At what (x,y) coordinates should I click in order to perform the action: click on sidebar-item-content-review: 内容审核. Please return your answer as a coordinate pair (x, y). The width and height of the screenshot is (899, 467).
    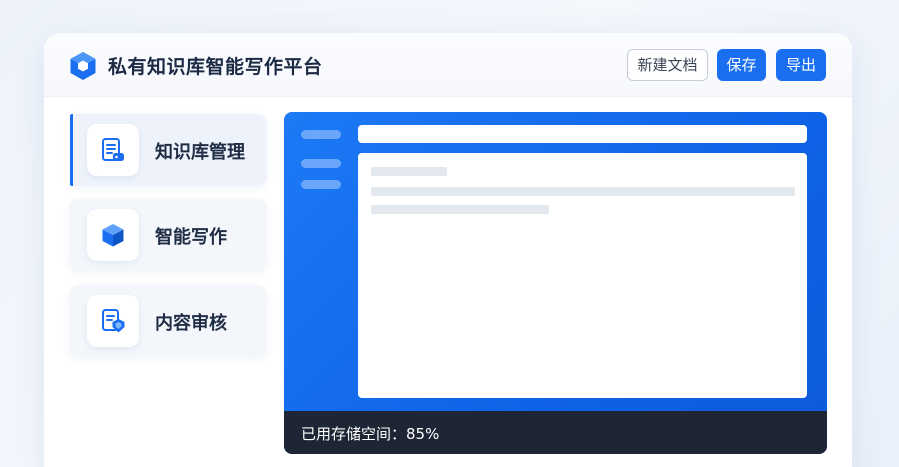
    Looking at the image, I should click on (168, 321).